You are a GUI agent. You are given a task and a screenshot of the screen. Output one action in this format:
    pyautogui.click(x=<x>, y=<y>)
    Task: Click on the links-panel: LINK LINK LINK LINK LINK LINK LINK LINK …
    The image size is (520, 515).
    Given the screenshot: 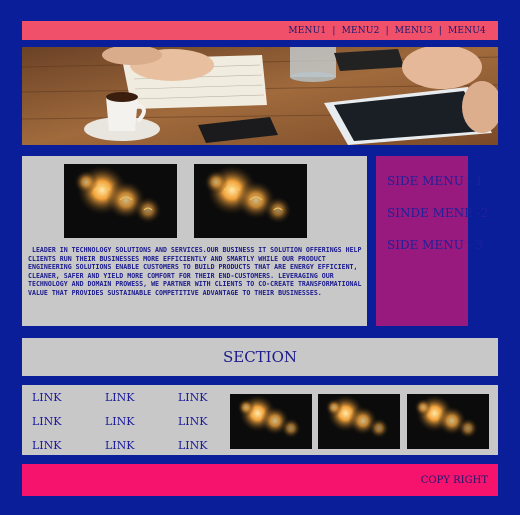 What is the action you would take?
    pyautogui.click(x=260, y=420)
    